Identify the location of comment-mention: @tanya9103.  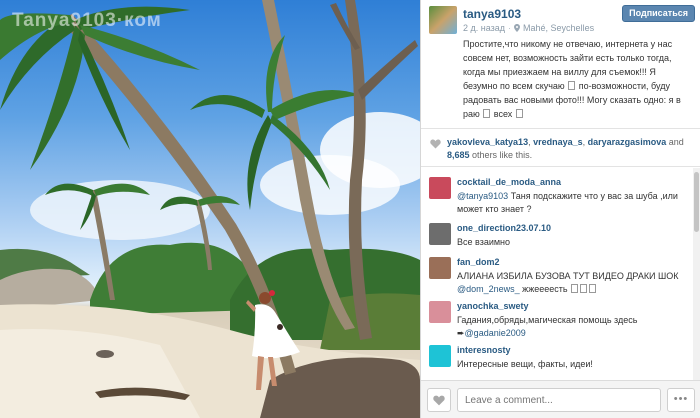
(482, 196).